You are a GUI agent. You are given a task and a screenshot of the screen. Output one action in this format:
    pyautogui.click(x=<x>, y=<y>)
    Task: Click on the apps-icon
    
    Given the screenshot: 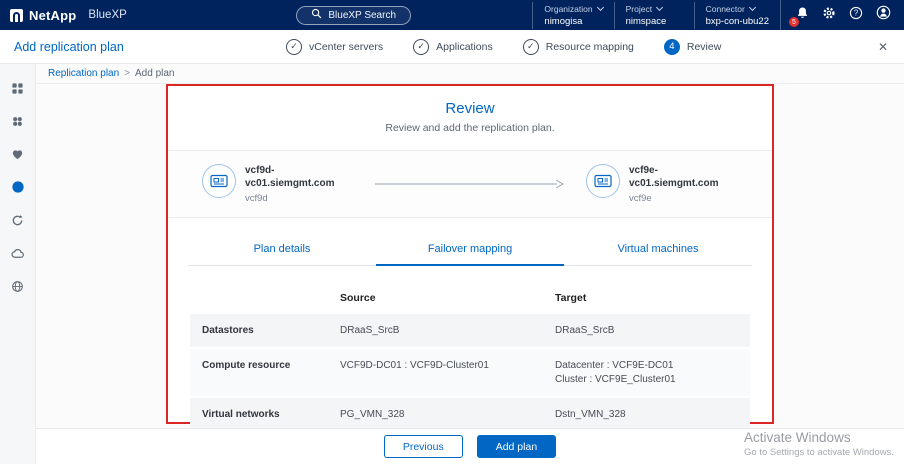 What is the action you would take?
    pyautogui.click(x=18, y=121)
    